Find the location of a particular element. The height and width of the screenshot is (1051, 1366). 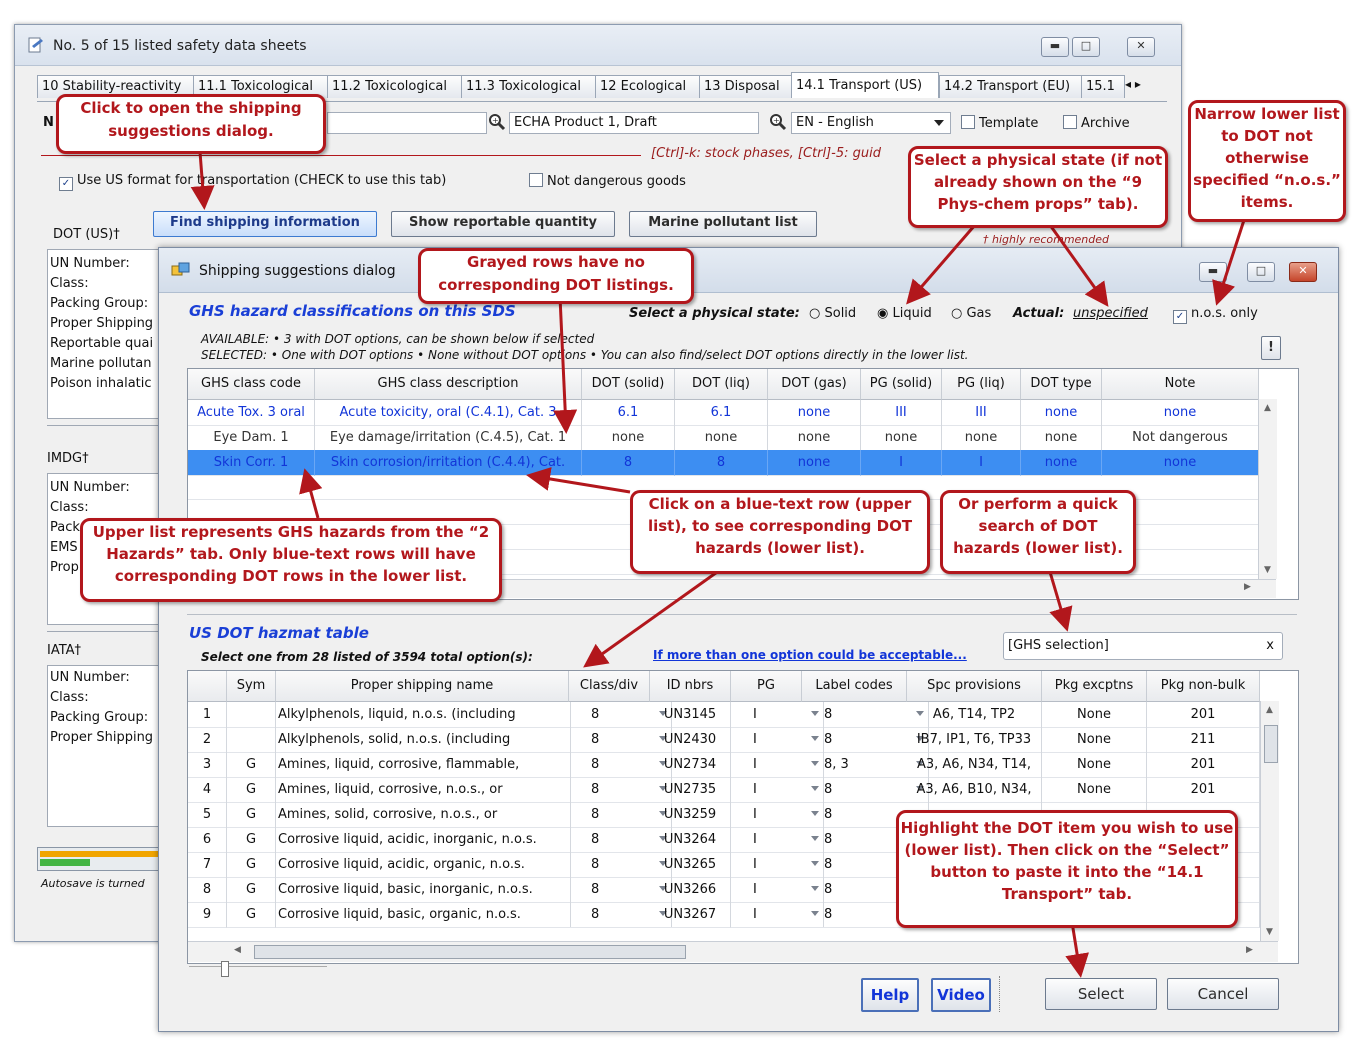

dot-cell-text: UN3267 is located at coordinates (690, 914).